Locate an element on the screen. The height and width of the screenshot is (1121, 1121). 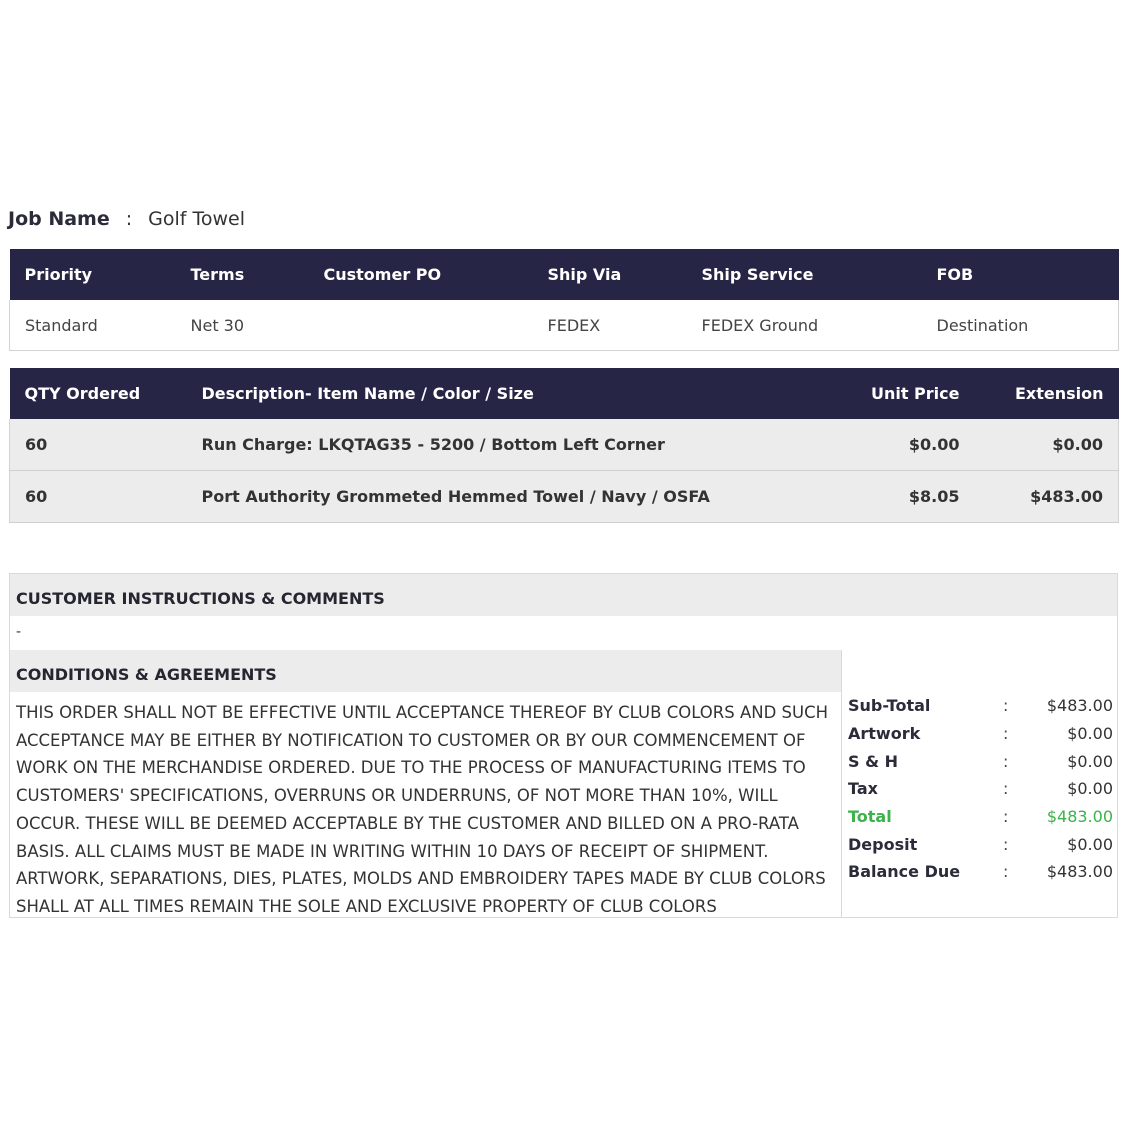
terms-value: Net 30 is located at coordinates (242, 325).